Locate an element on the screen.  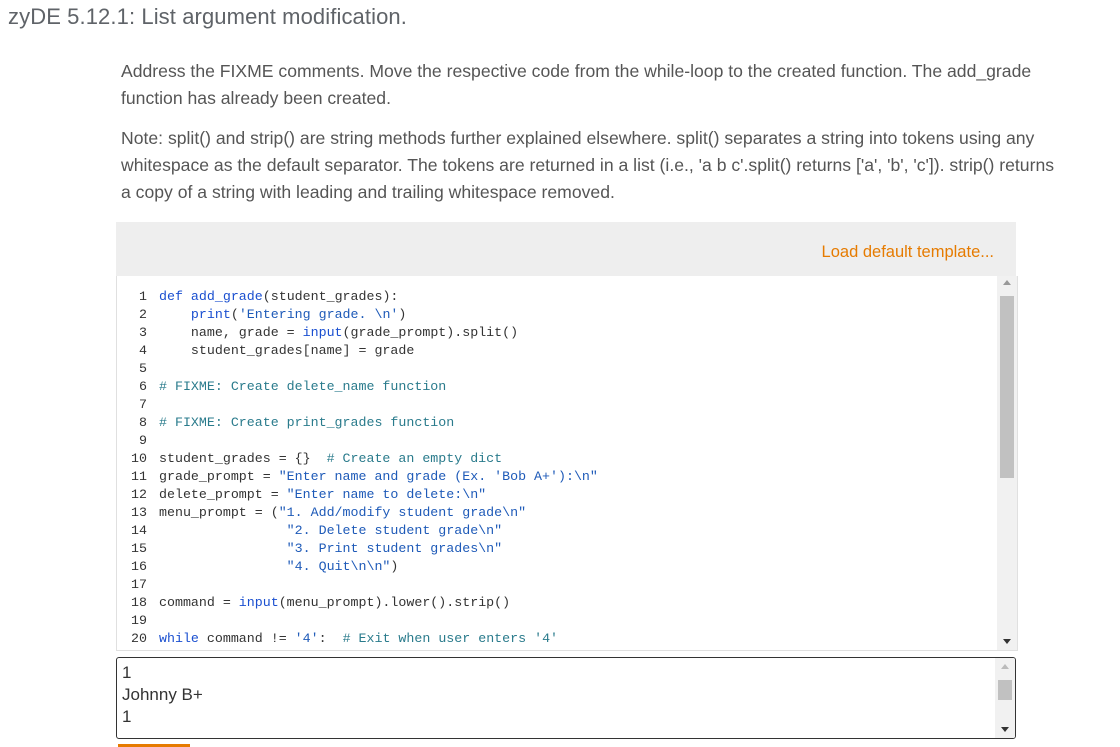
code-token: add_grade is located at coordinates (226, 296).